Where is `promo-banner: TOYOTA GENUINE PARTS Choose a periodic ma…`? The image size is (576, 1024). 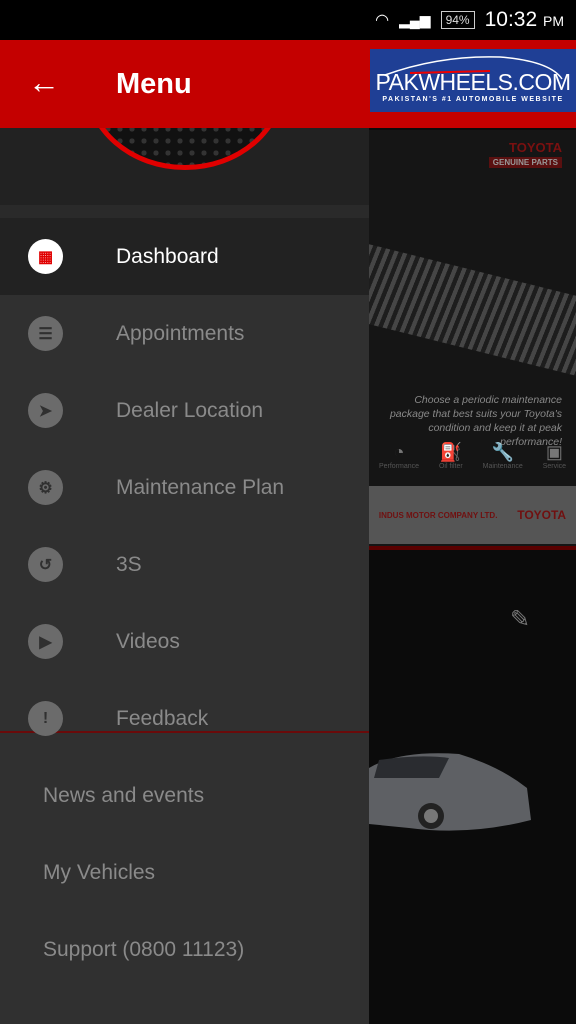
promo-banner: TOYOTA GENUINE PARTS Choose a periodic ma… is located at coordinates (472, 339).